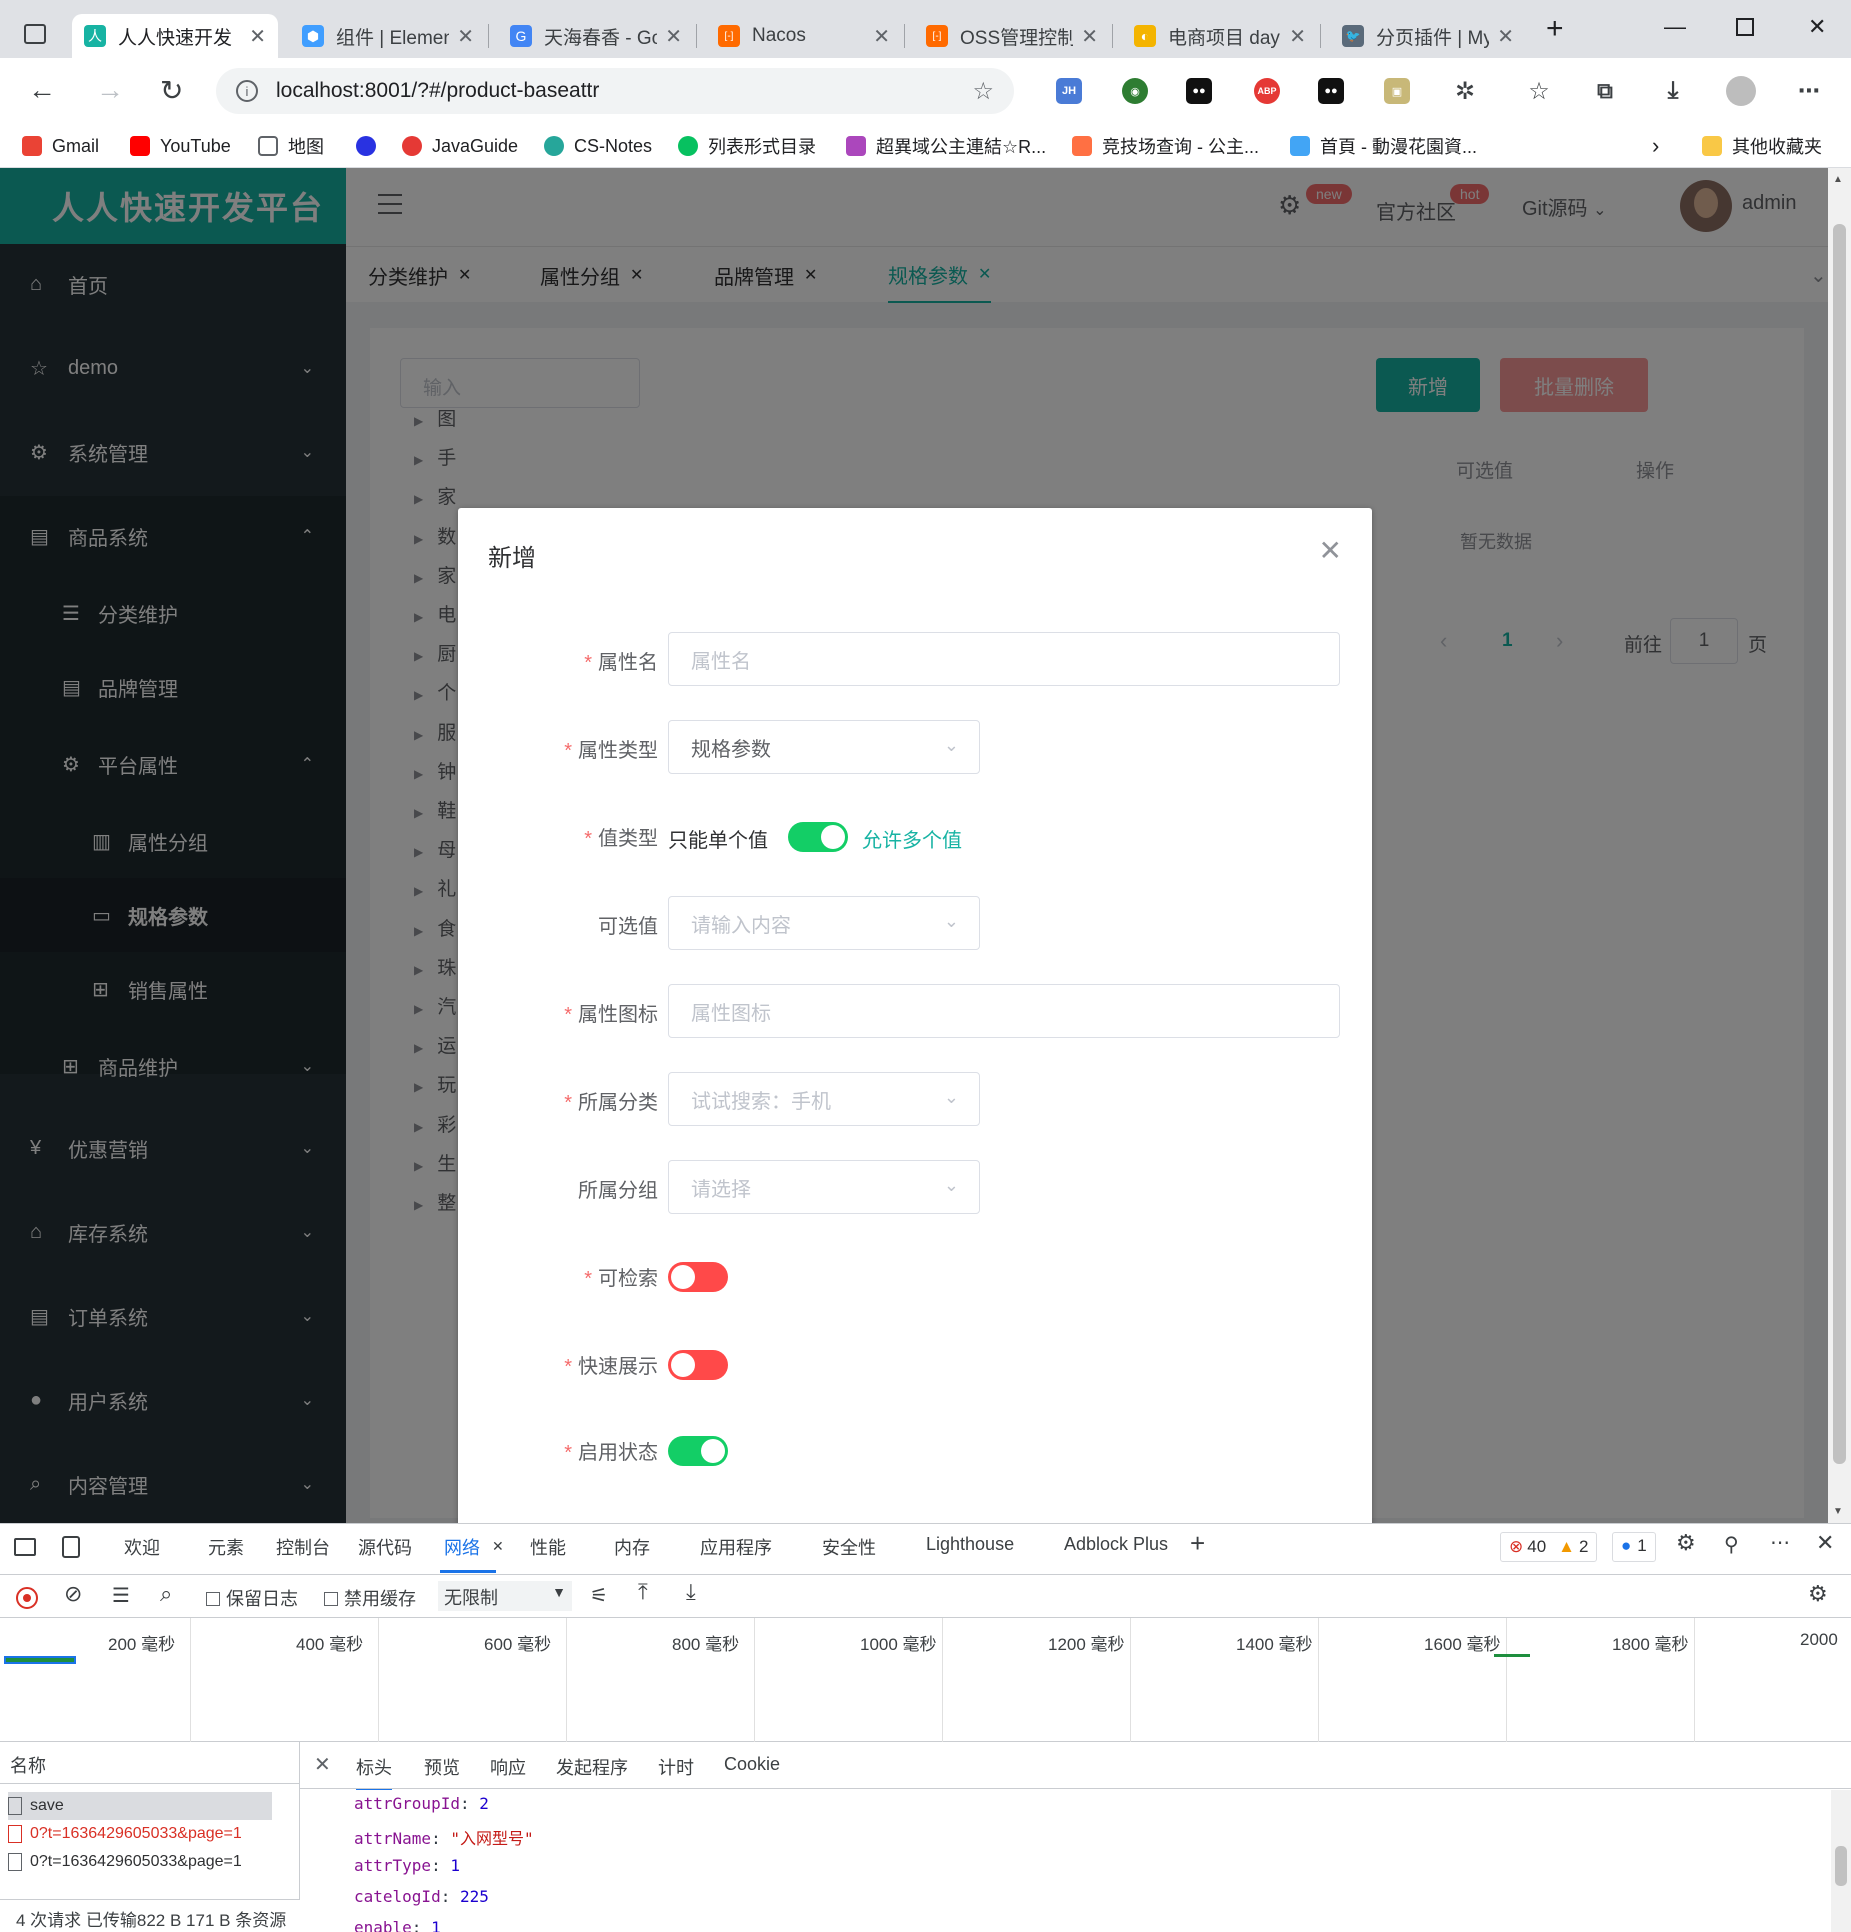  I want to click on profile-avatar-icon, so click(1741, 91).